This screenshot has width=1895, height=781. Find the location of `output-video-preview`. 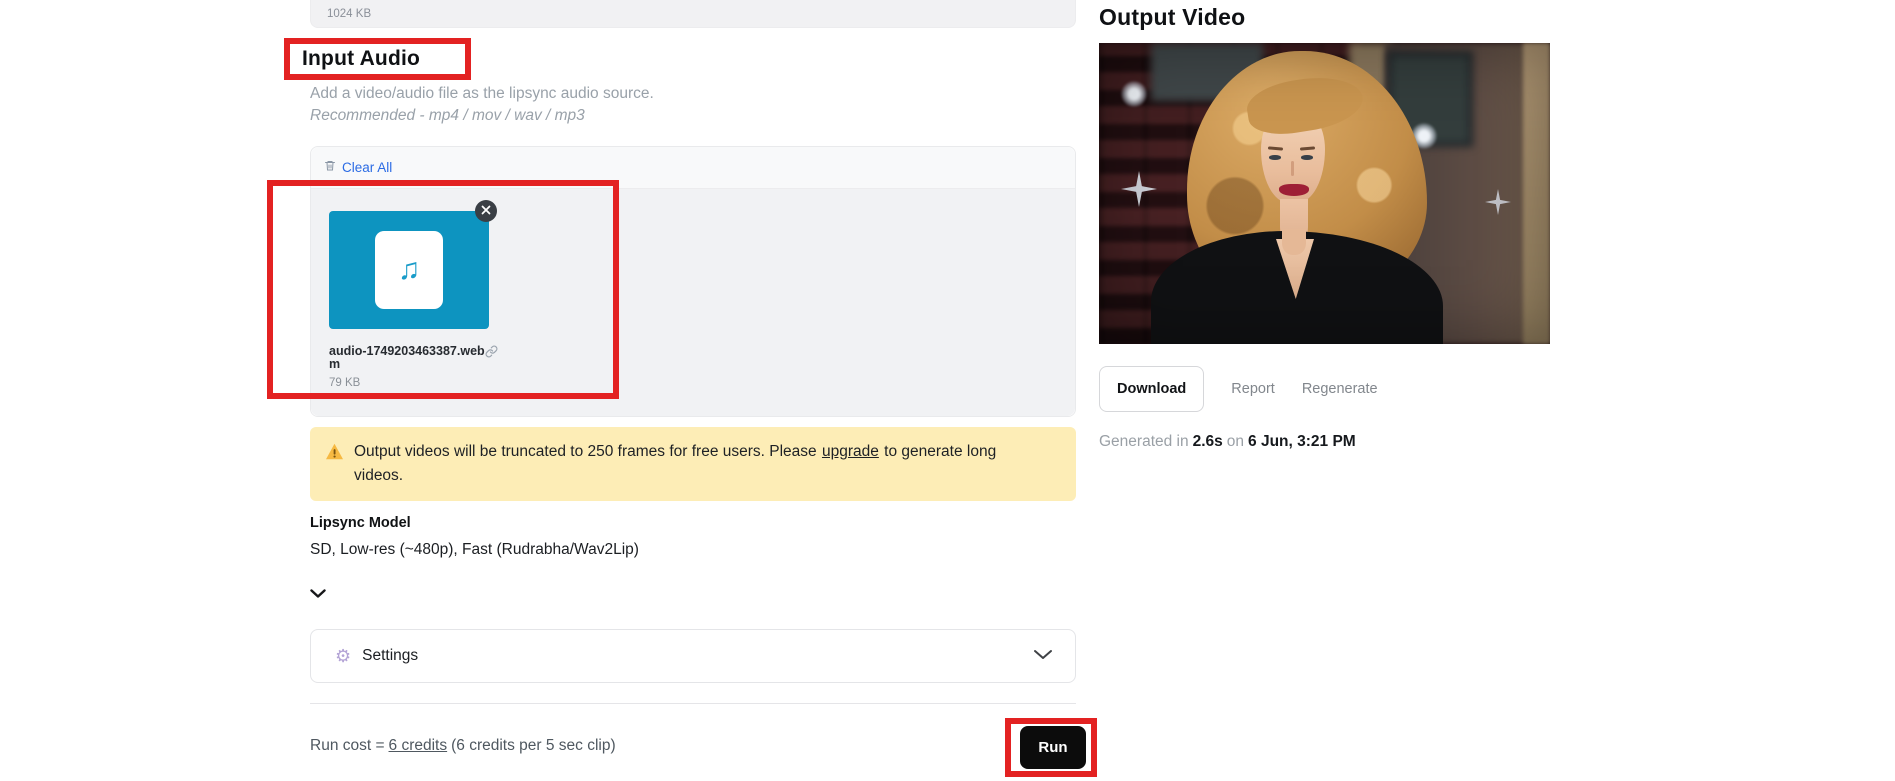

output-video-preview is located at coordinates (1324, 193).